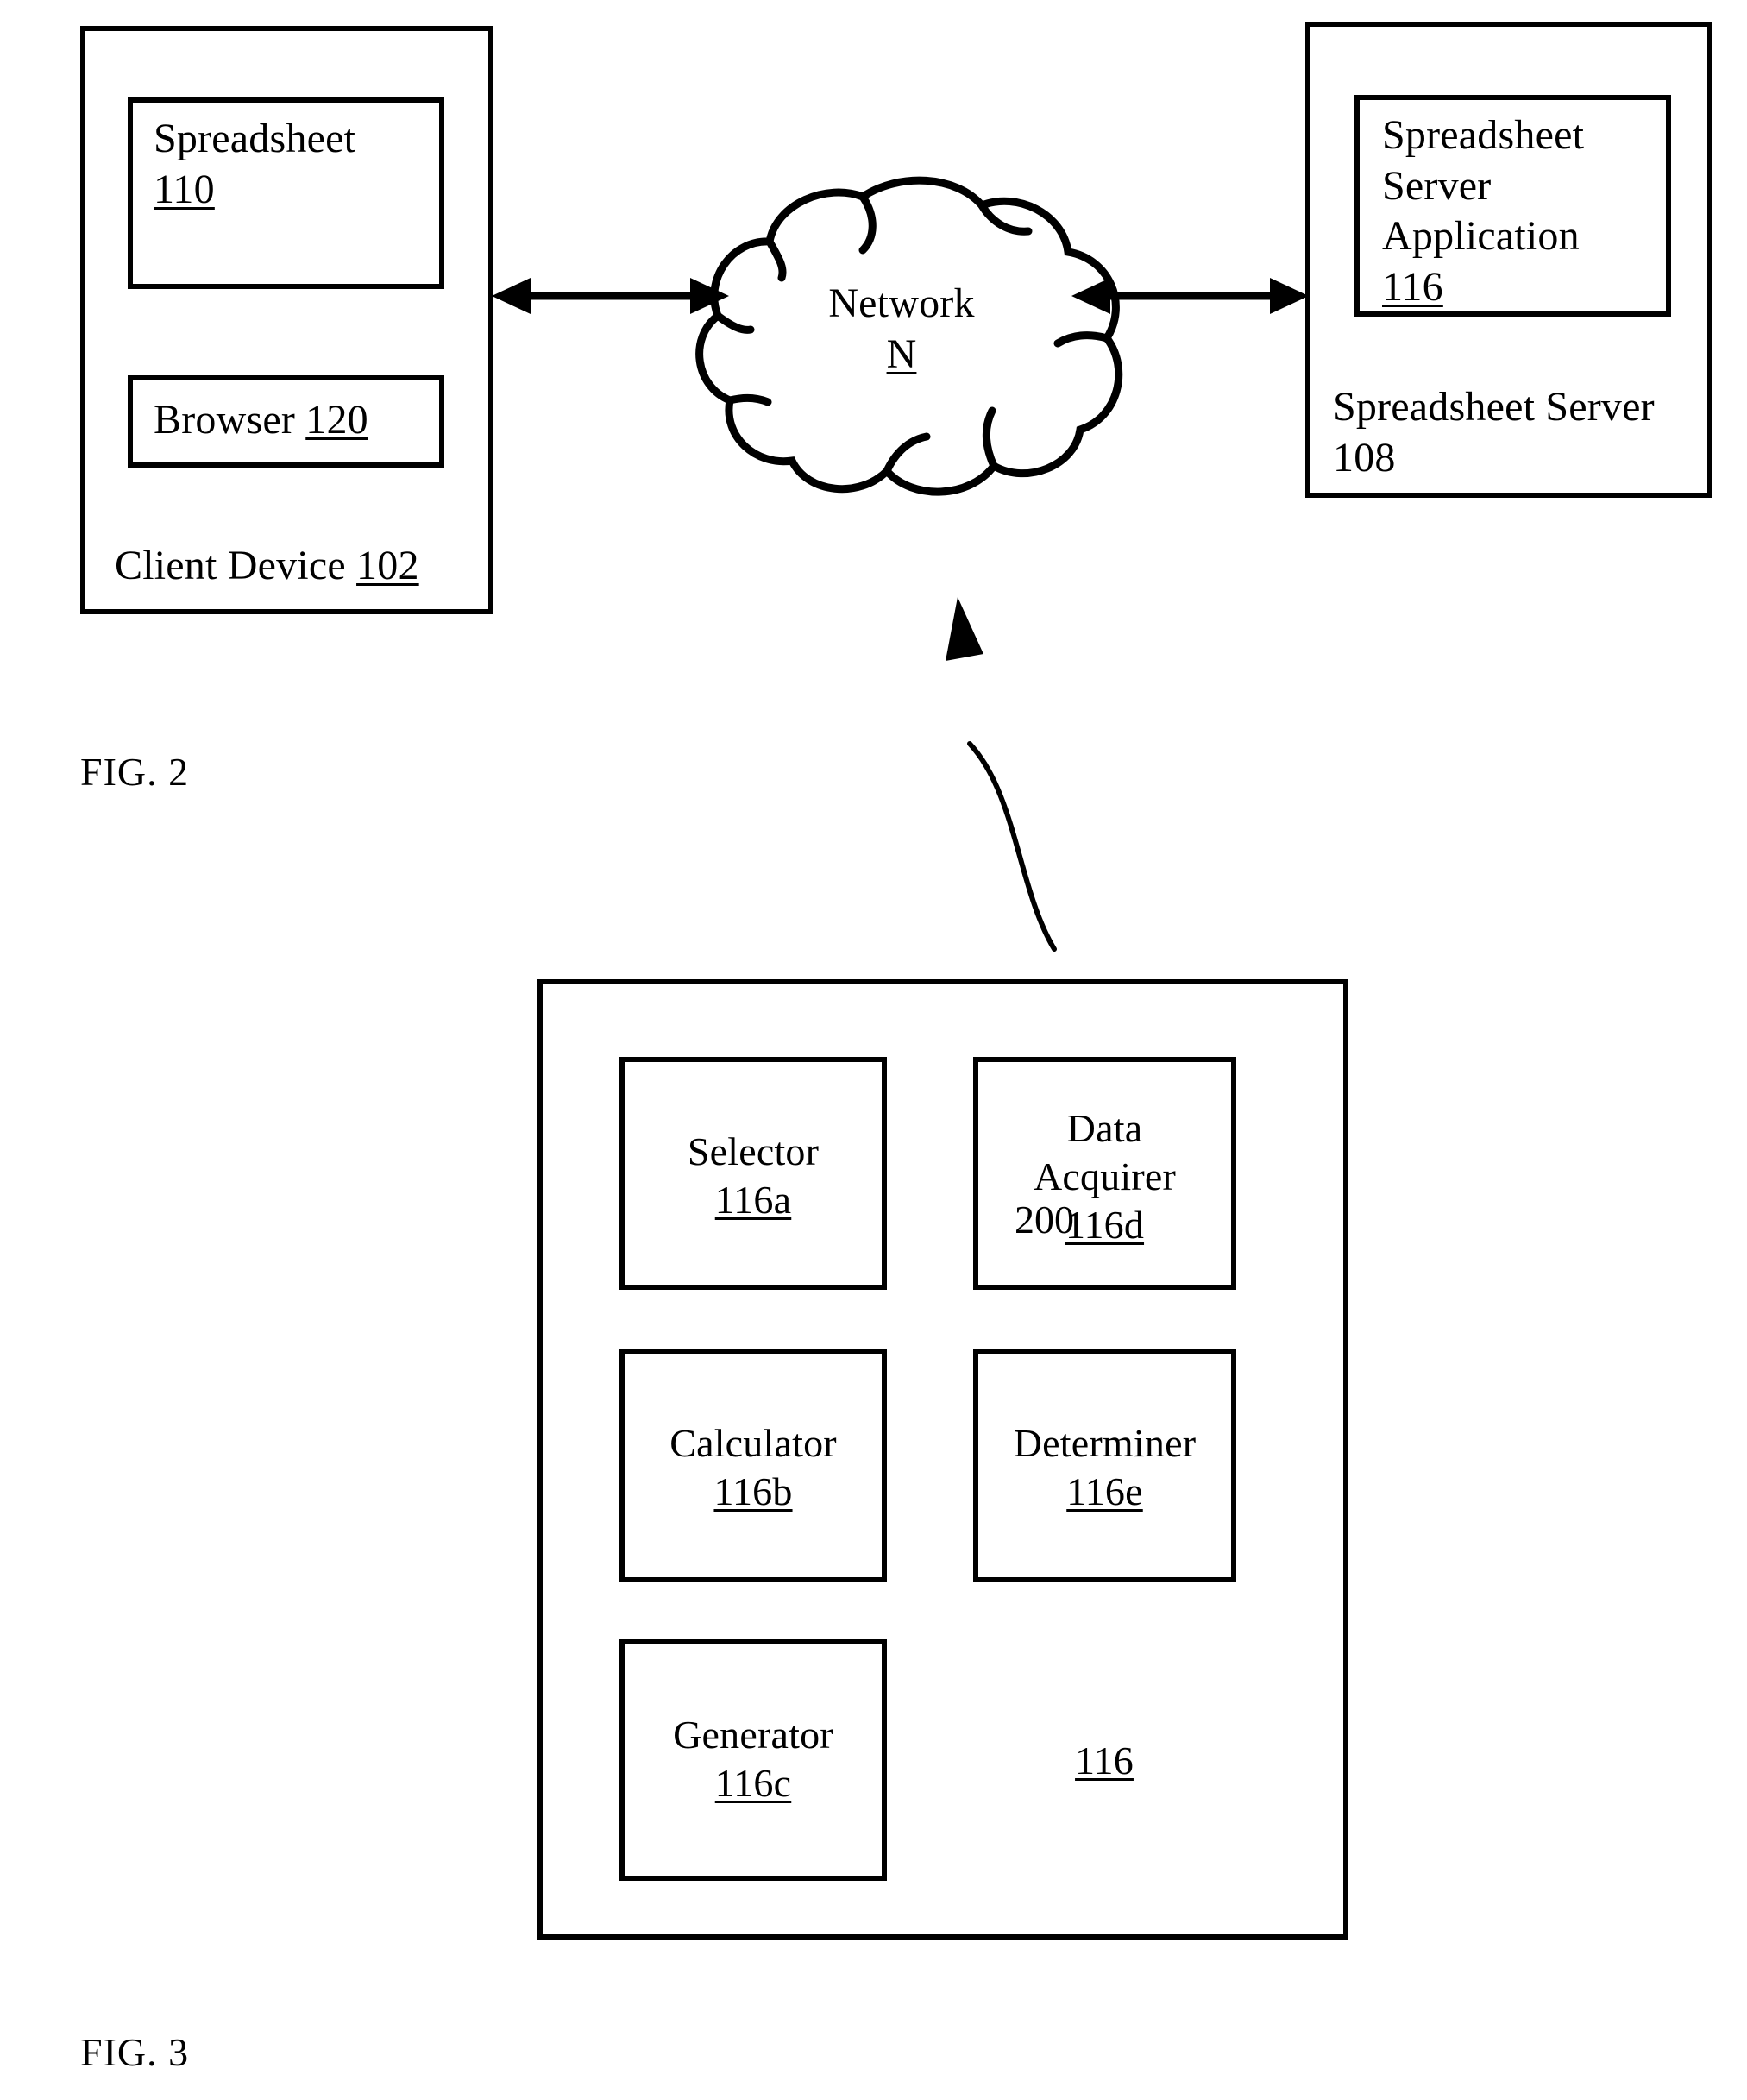 This screenshot has height=2100, width=1747. Describe the element at coordinates (135, 2052) in the screenshot. I see `figure-3-label: FIG. 3` at that location.